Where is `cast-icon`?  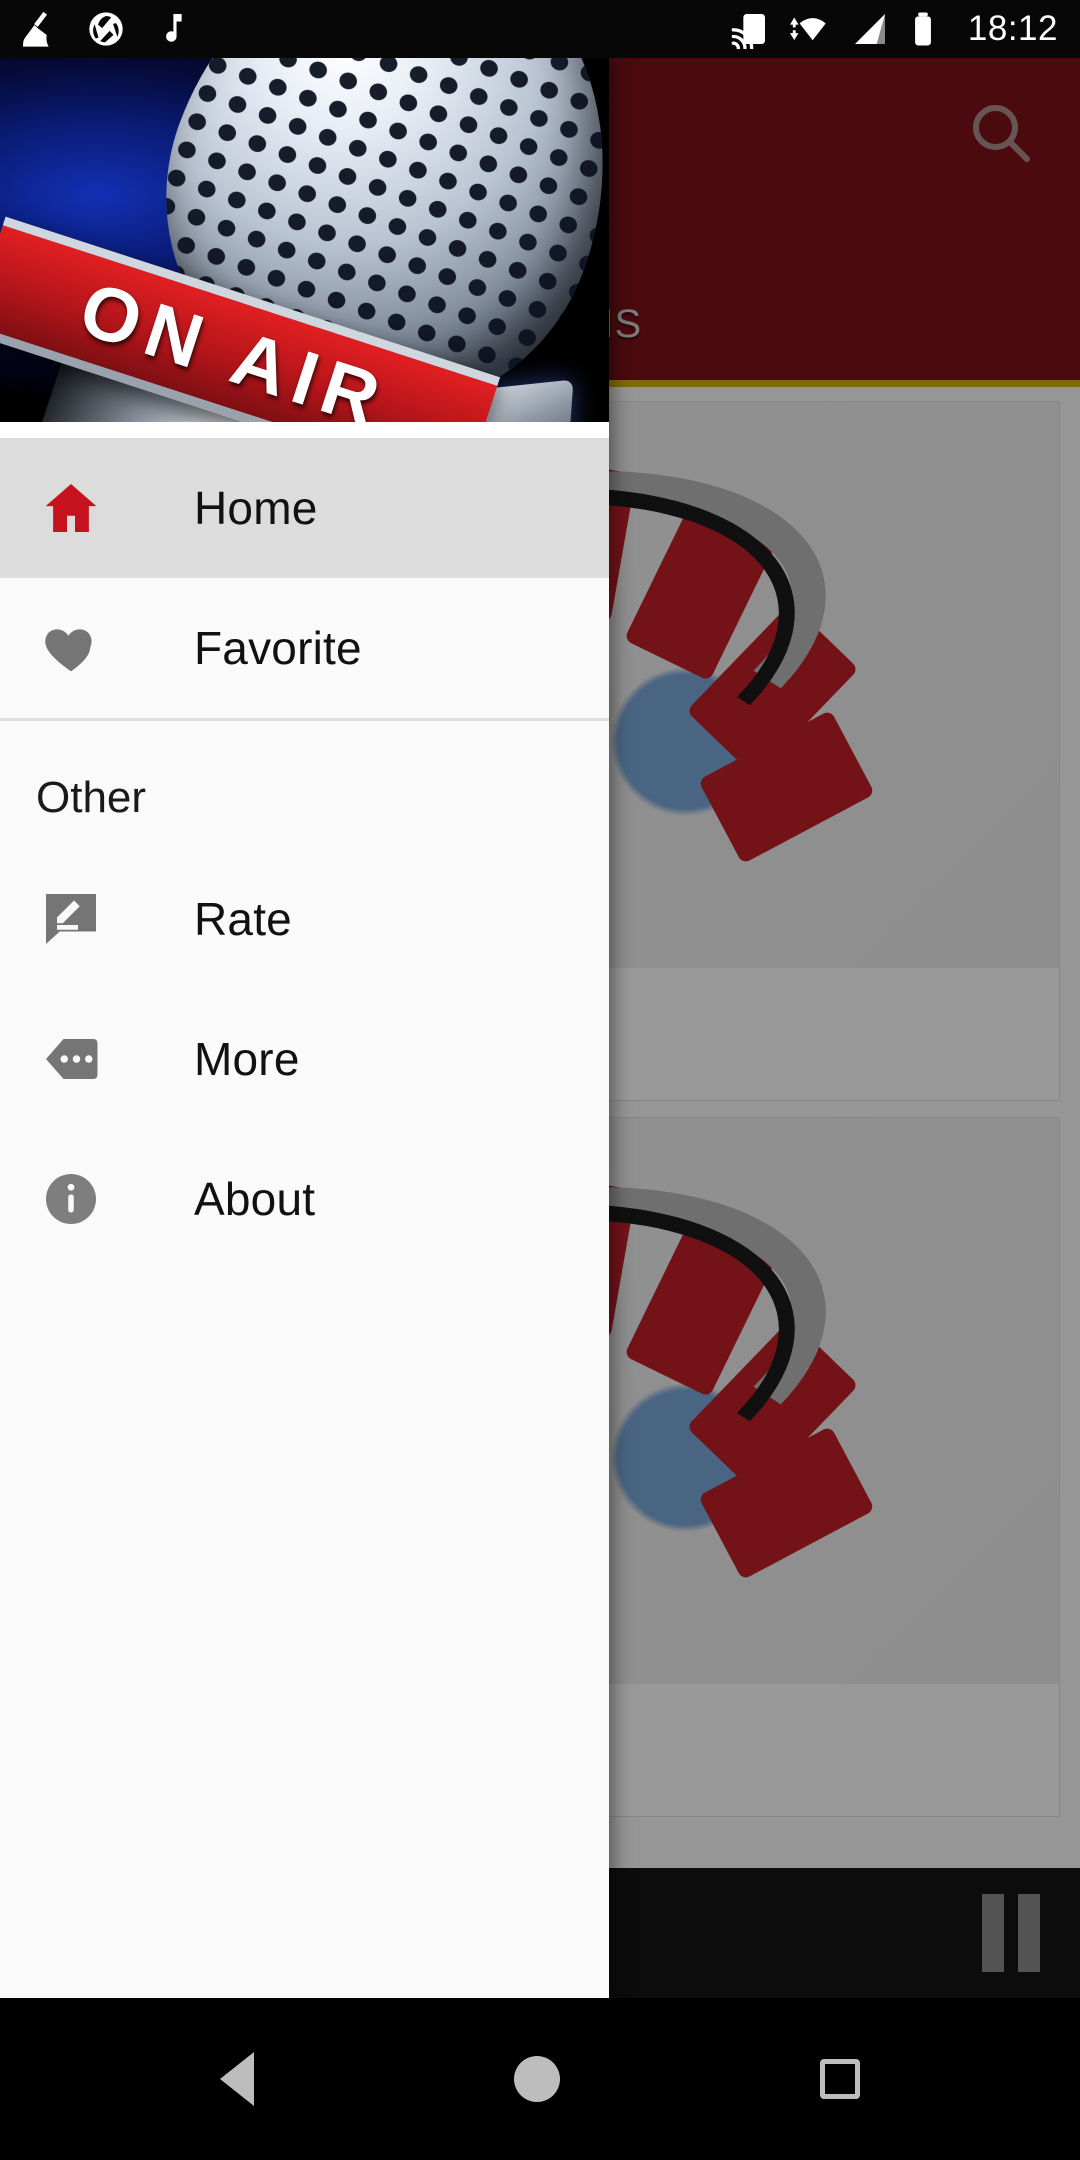
cast-icon is located at coordinates (750, 29).